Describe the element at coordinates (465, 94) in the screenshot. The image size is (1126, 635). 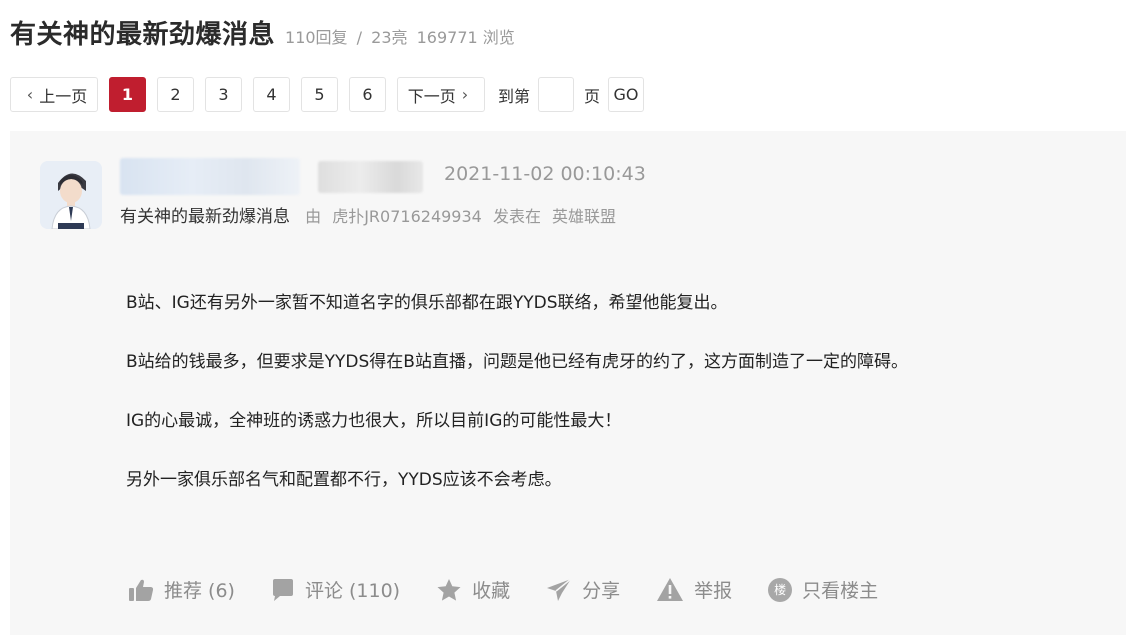
I see `chevron-right-icon: ›` at that location.